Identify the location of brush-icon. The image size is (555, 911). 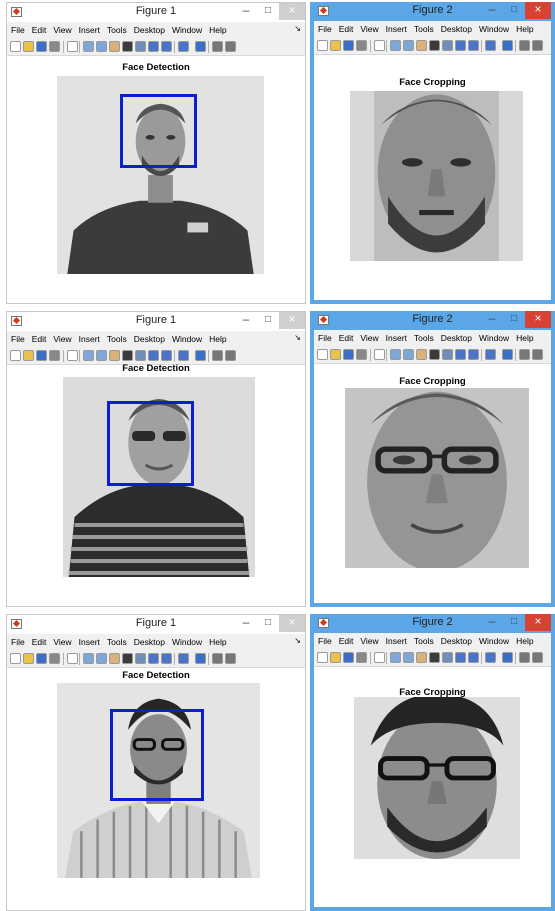
(153, 658).